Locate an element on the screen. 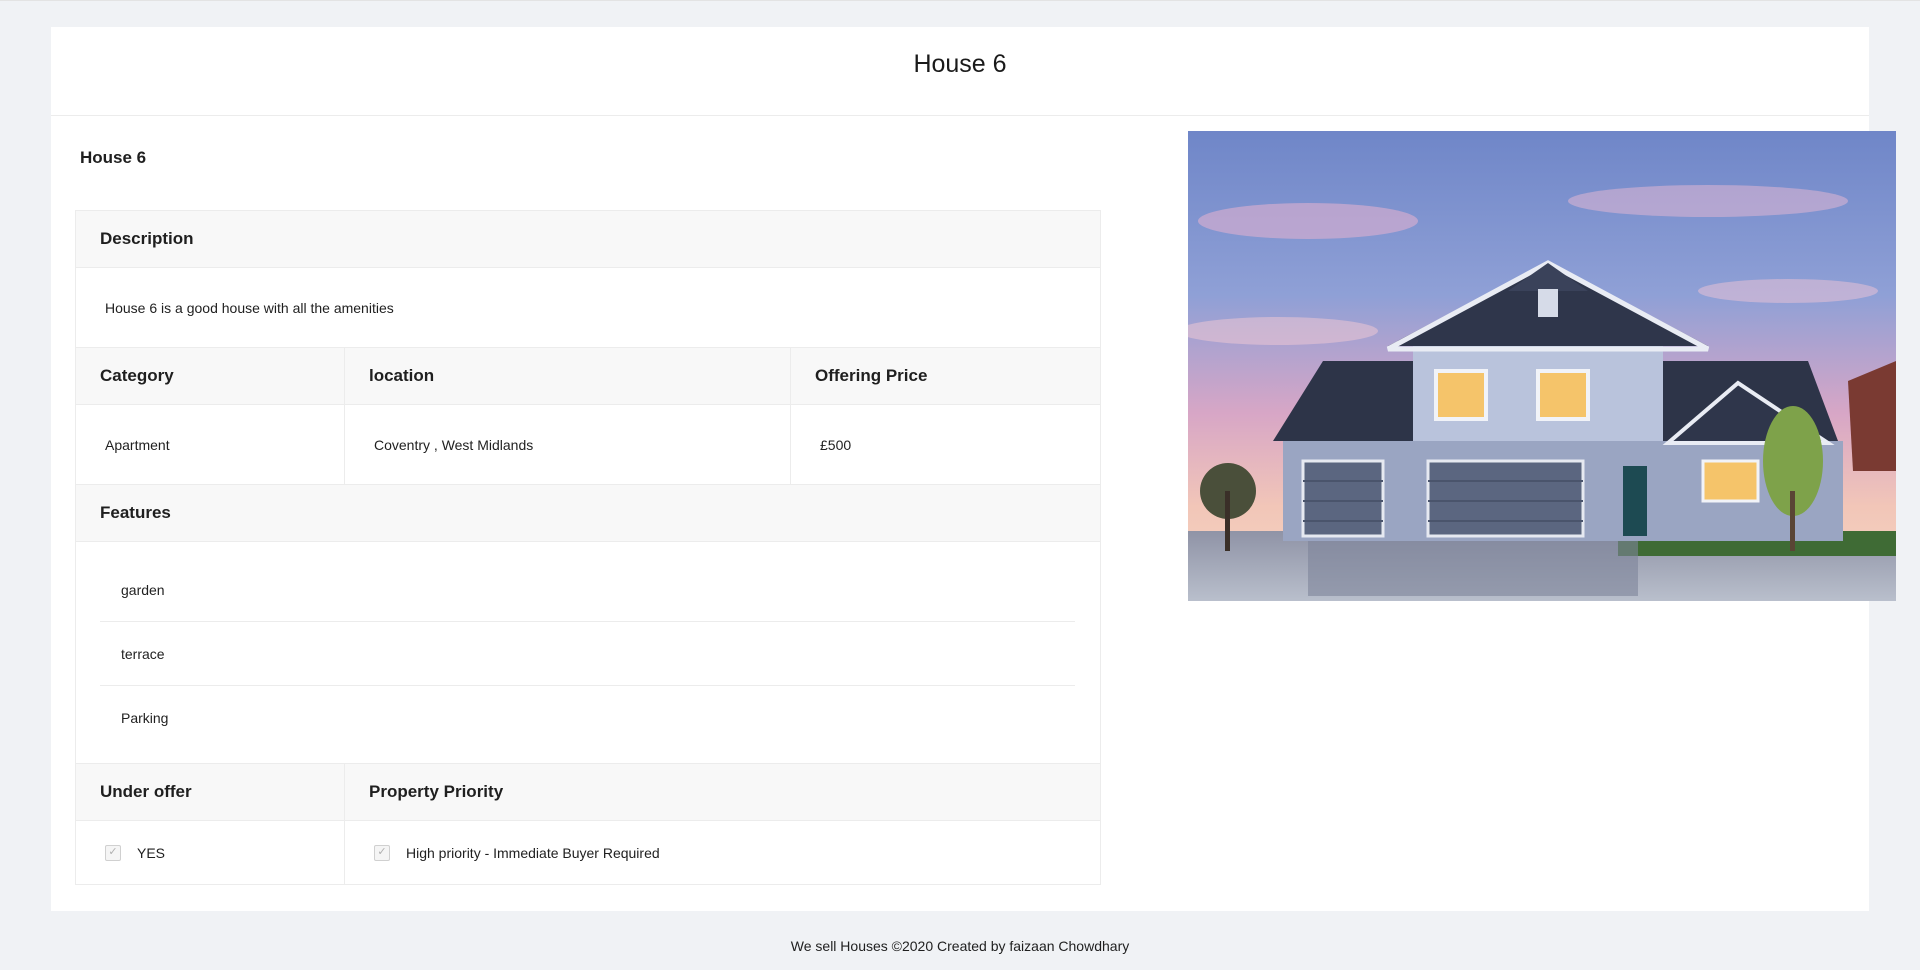 This screenshot has height=970, width=1920. priority-value: High priority - Immediate Buyer Required is located at coordinates (533, 852).